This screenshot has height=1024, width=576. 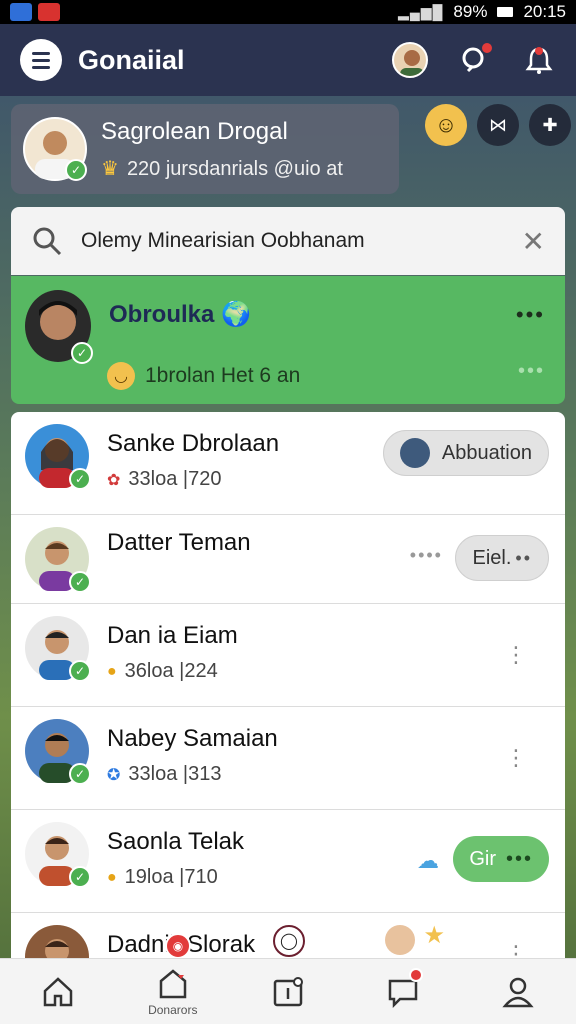 I want to click on action-label: Eiel., so click(x=492, y=557).